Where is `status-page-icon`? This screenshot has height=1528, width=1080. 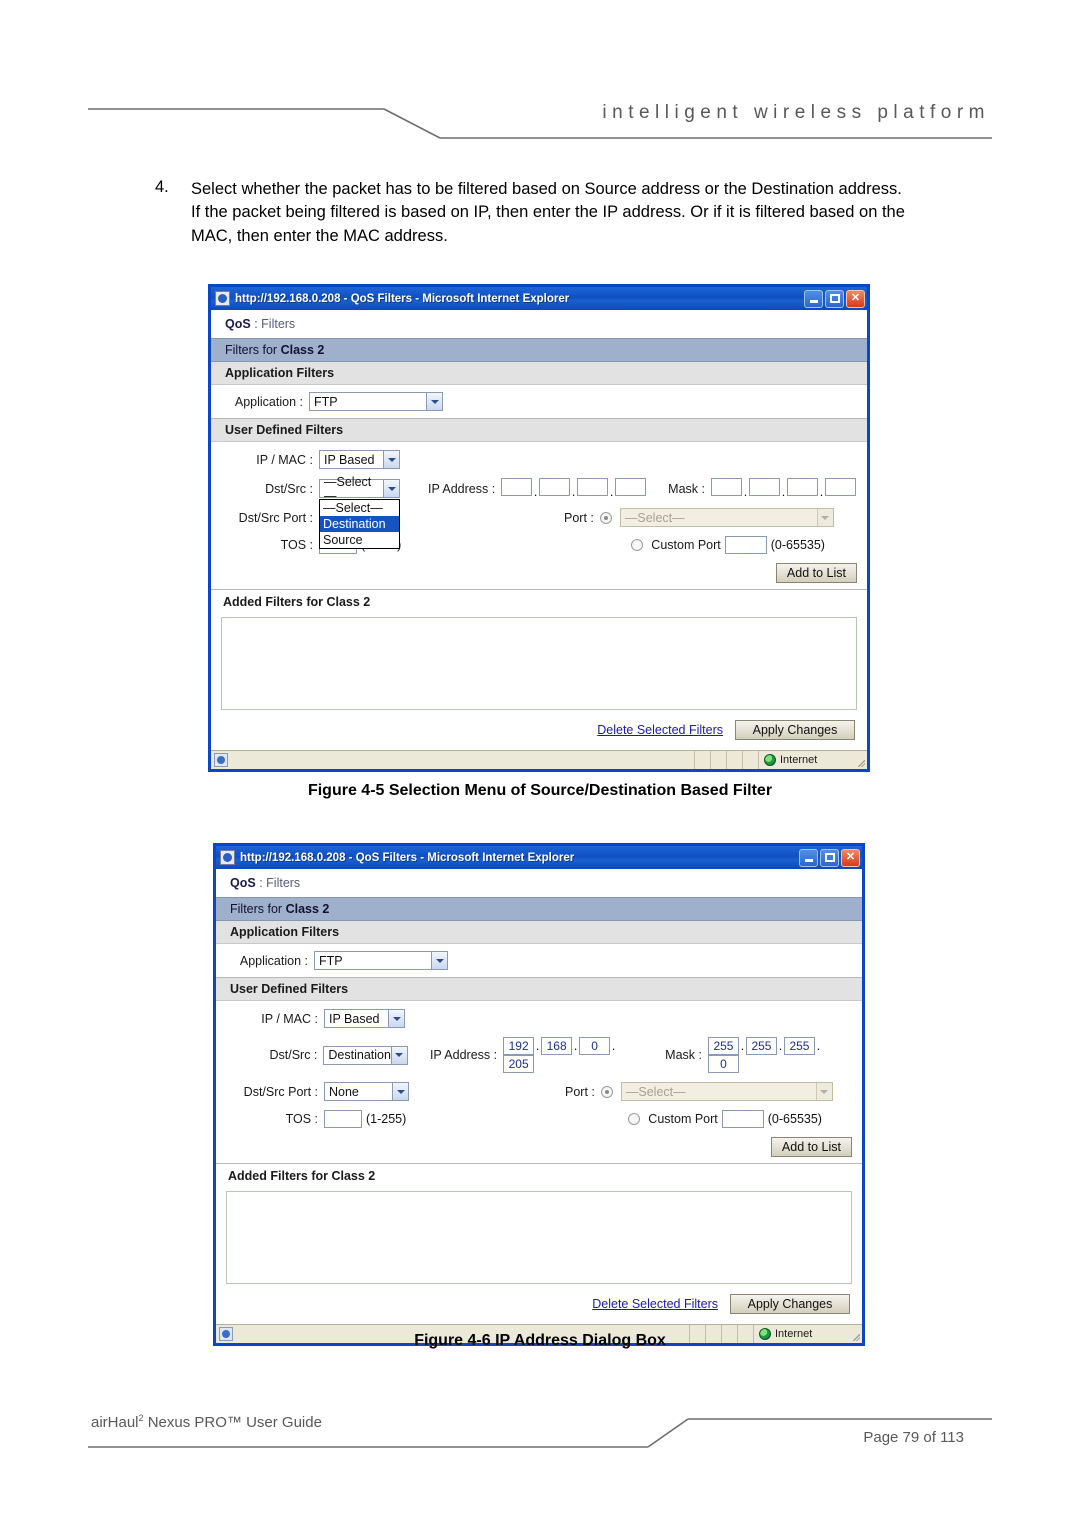
status-page-icon is located at coordinates (221, 760).